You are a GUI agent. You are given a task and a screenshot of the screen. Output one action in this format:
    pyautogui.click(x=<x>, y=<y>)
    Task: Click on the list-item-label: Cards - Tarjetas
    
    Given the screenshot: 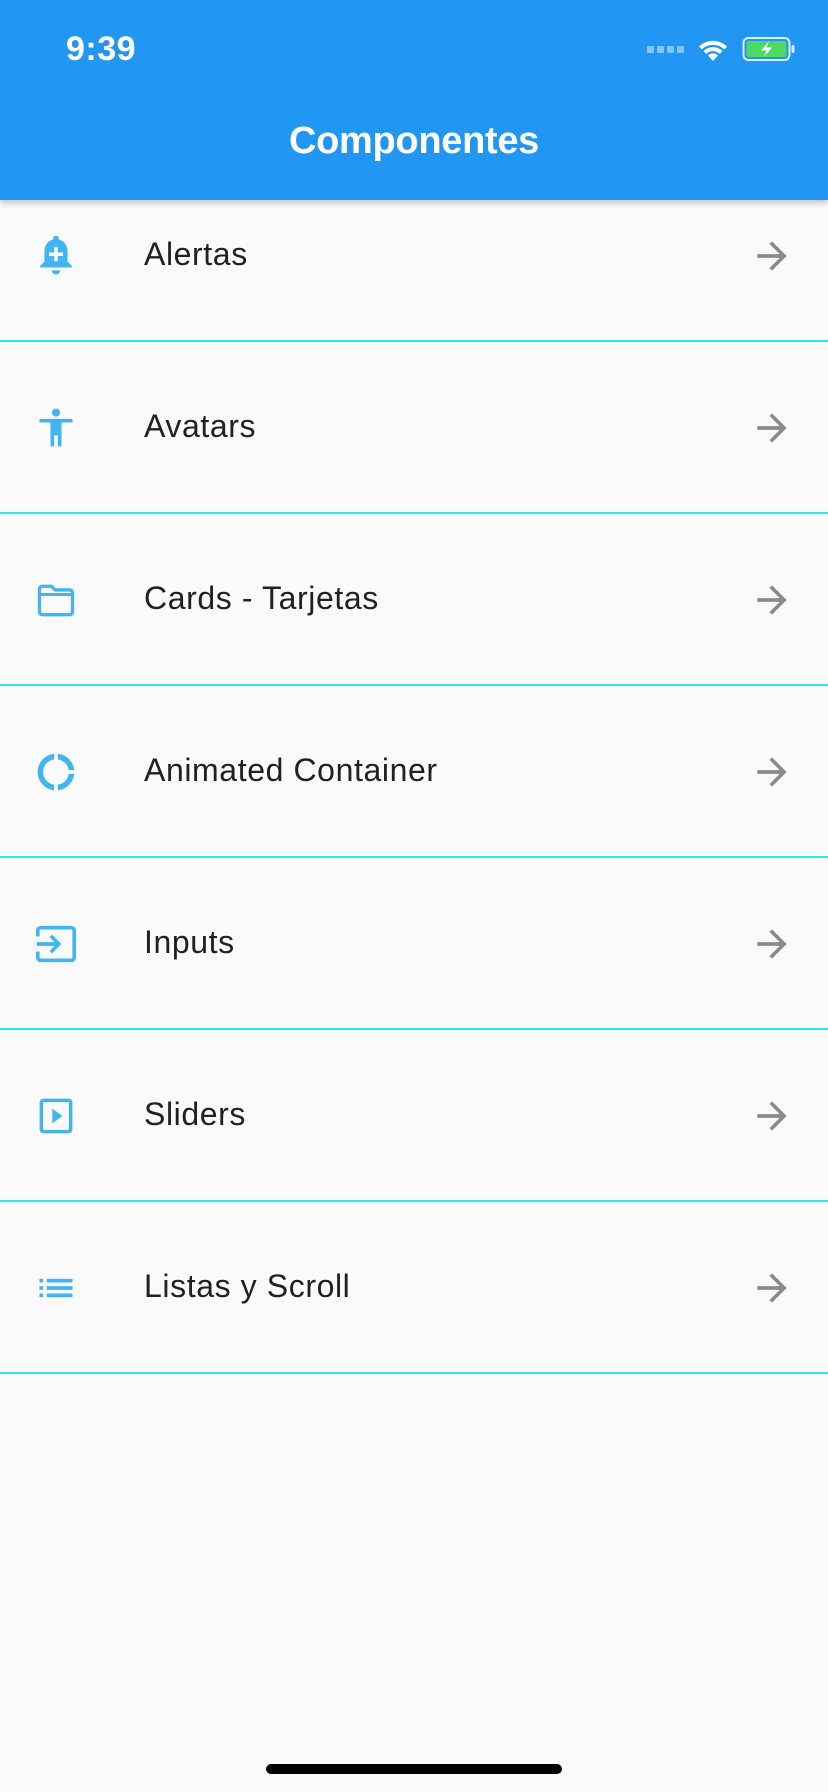 What is the action you would take?
    pyautogui.click(x=261, y=598)
    